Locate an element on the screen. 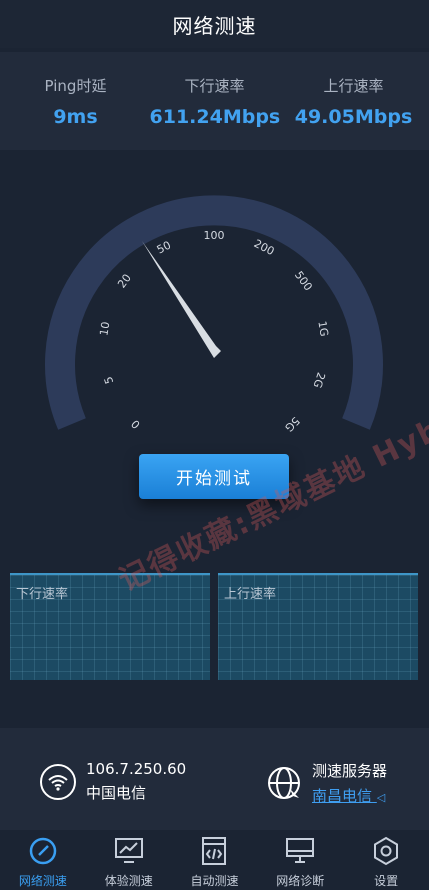  gauge-tick-label: 10 is located at coordinates (104, 329).